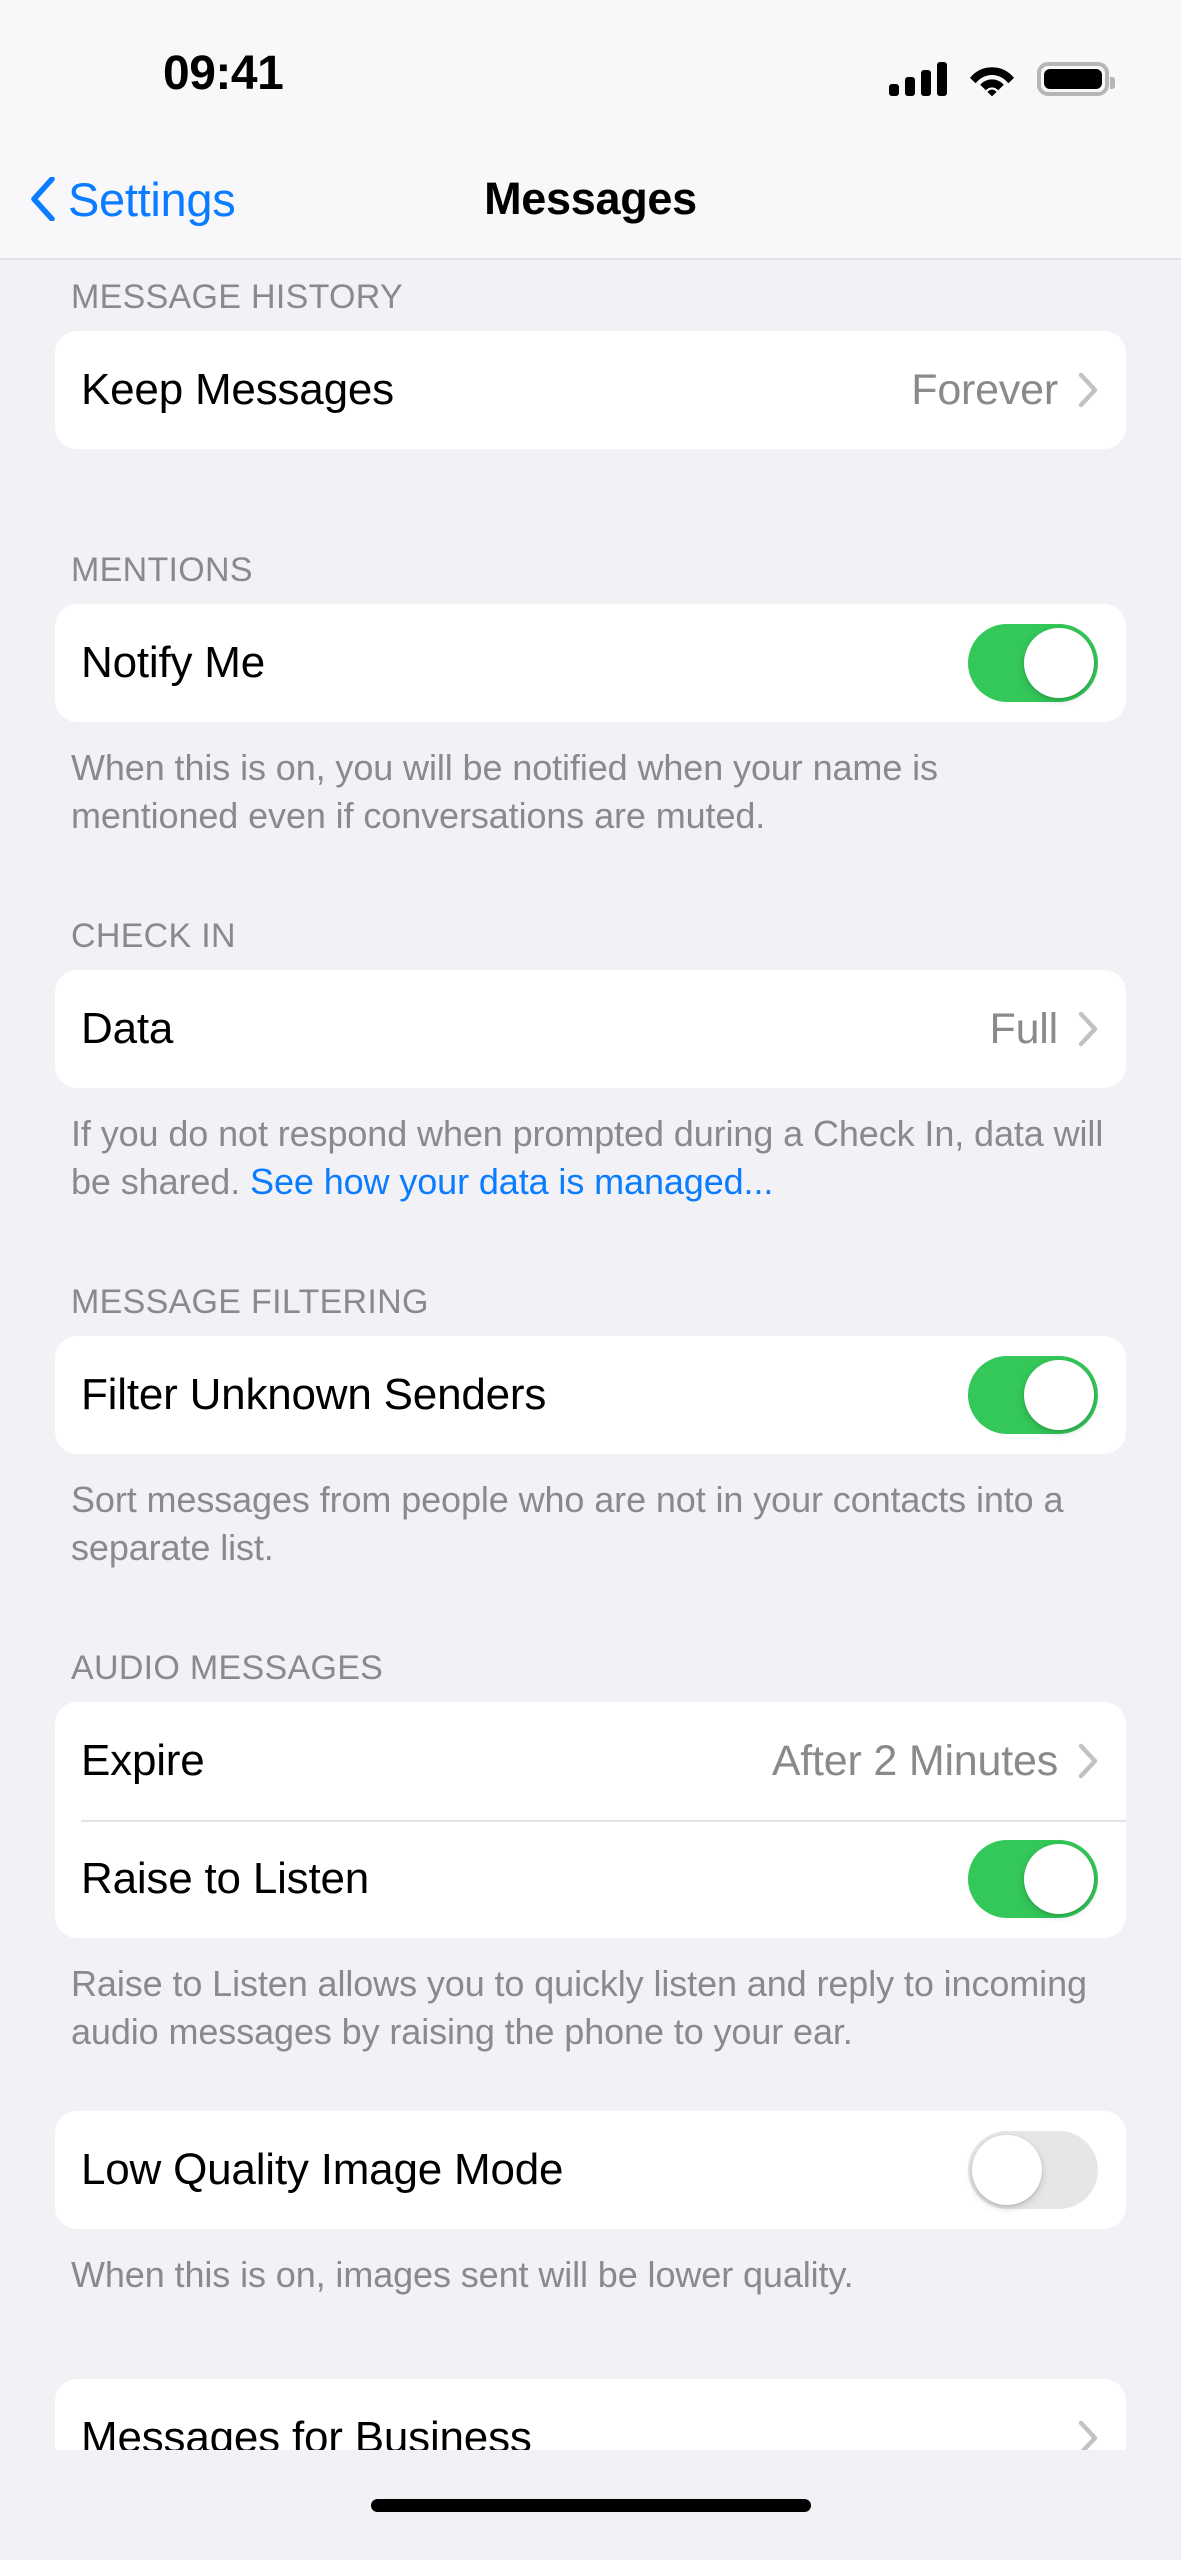 The height and width of the screenshot is (2560, 1181). What do you see at coordinates (225, 1879) in the screenshot?
I see `row-label: Raise to Listen` at bounding box center [225, 1879].